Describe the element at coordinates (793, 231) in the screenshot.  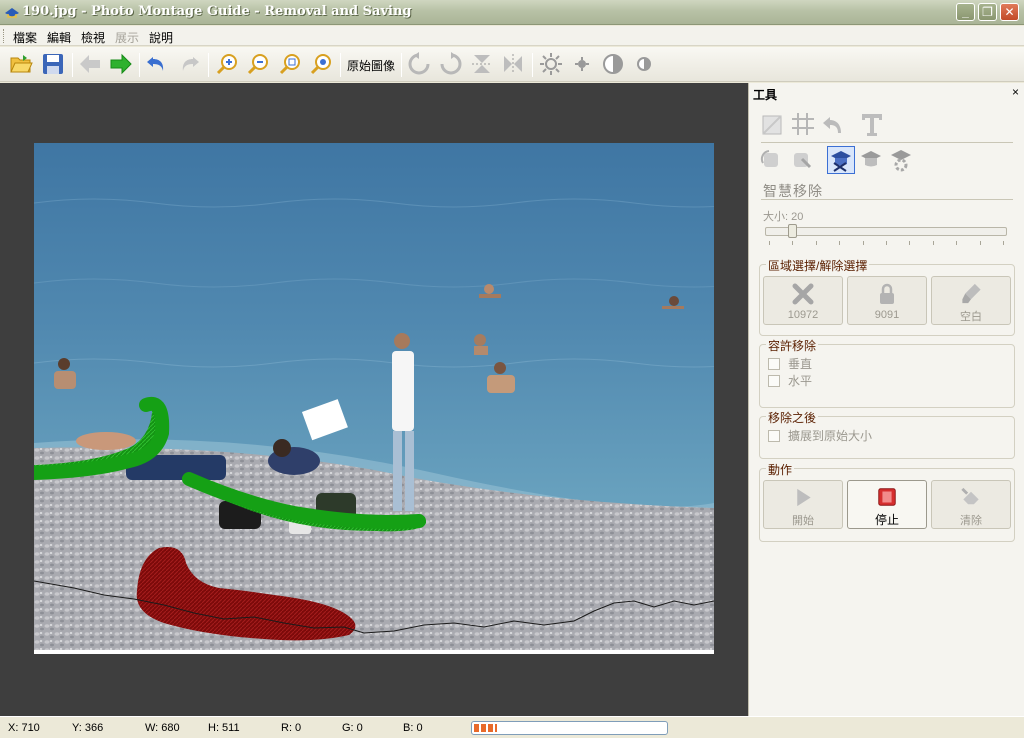
I see `brush-size-slider-thumb` at that location.